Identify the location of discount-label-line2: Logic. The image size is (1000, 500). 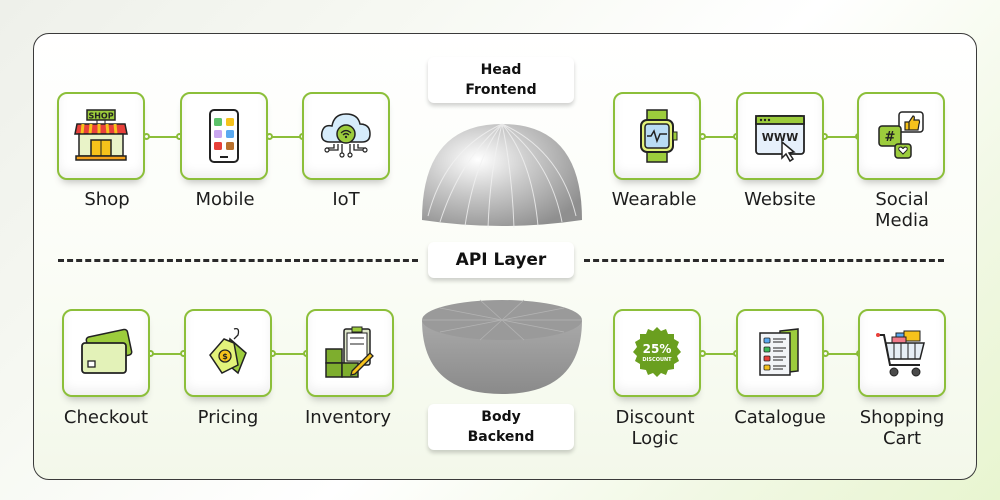
(655, 438).